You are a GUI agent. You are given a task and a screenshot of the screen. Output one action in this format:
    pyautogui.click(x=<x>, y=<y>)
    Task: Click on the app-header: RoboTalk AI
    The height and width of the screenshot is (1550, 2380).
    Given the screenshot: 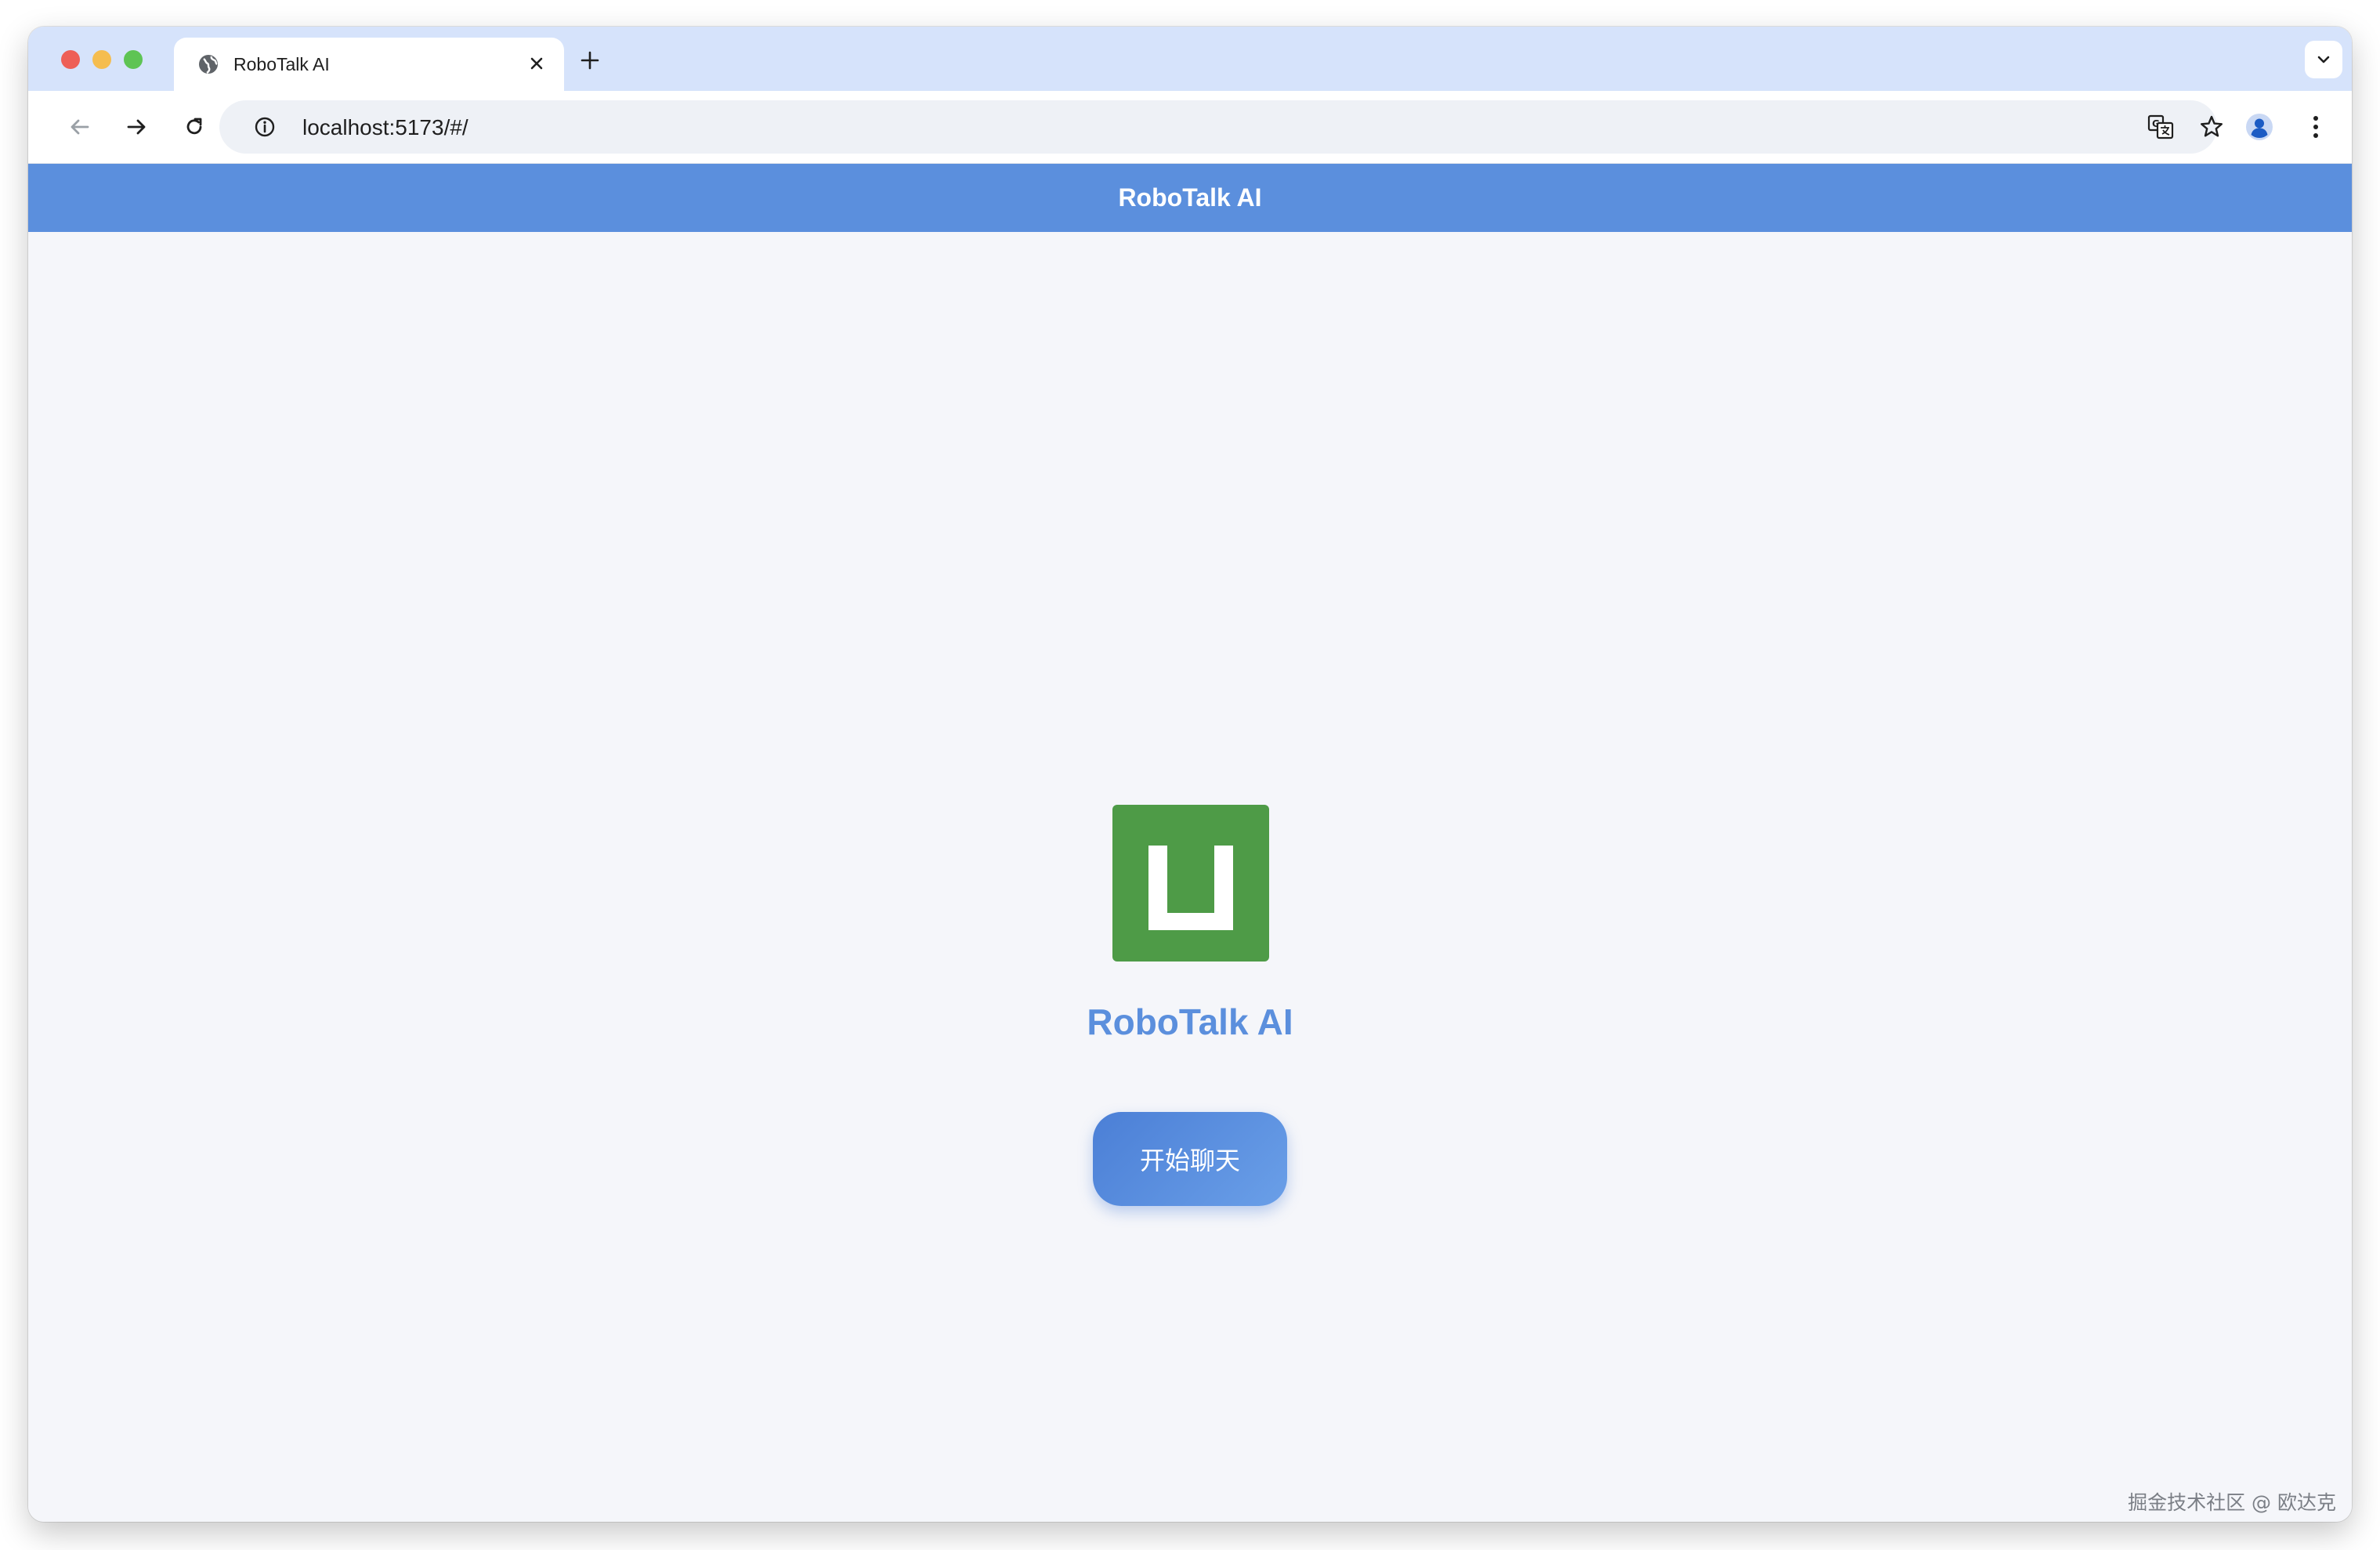 What is the action you would take?
    pyautogui.click(x=1190, y=198)
    